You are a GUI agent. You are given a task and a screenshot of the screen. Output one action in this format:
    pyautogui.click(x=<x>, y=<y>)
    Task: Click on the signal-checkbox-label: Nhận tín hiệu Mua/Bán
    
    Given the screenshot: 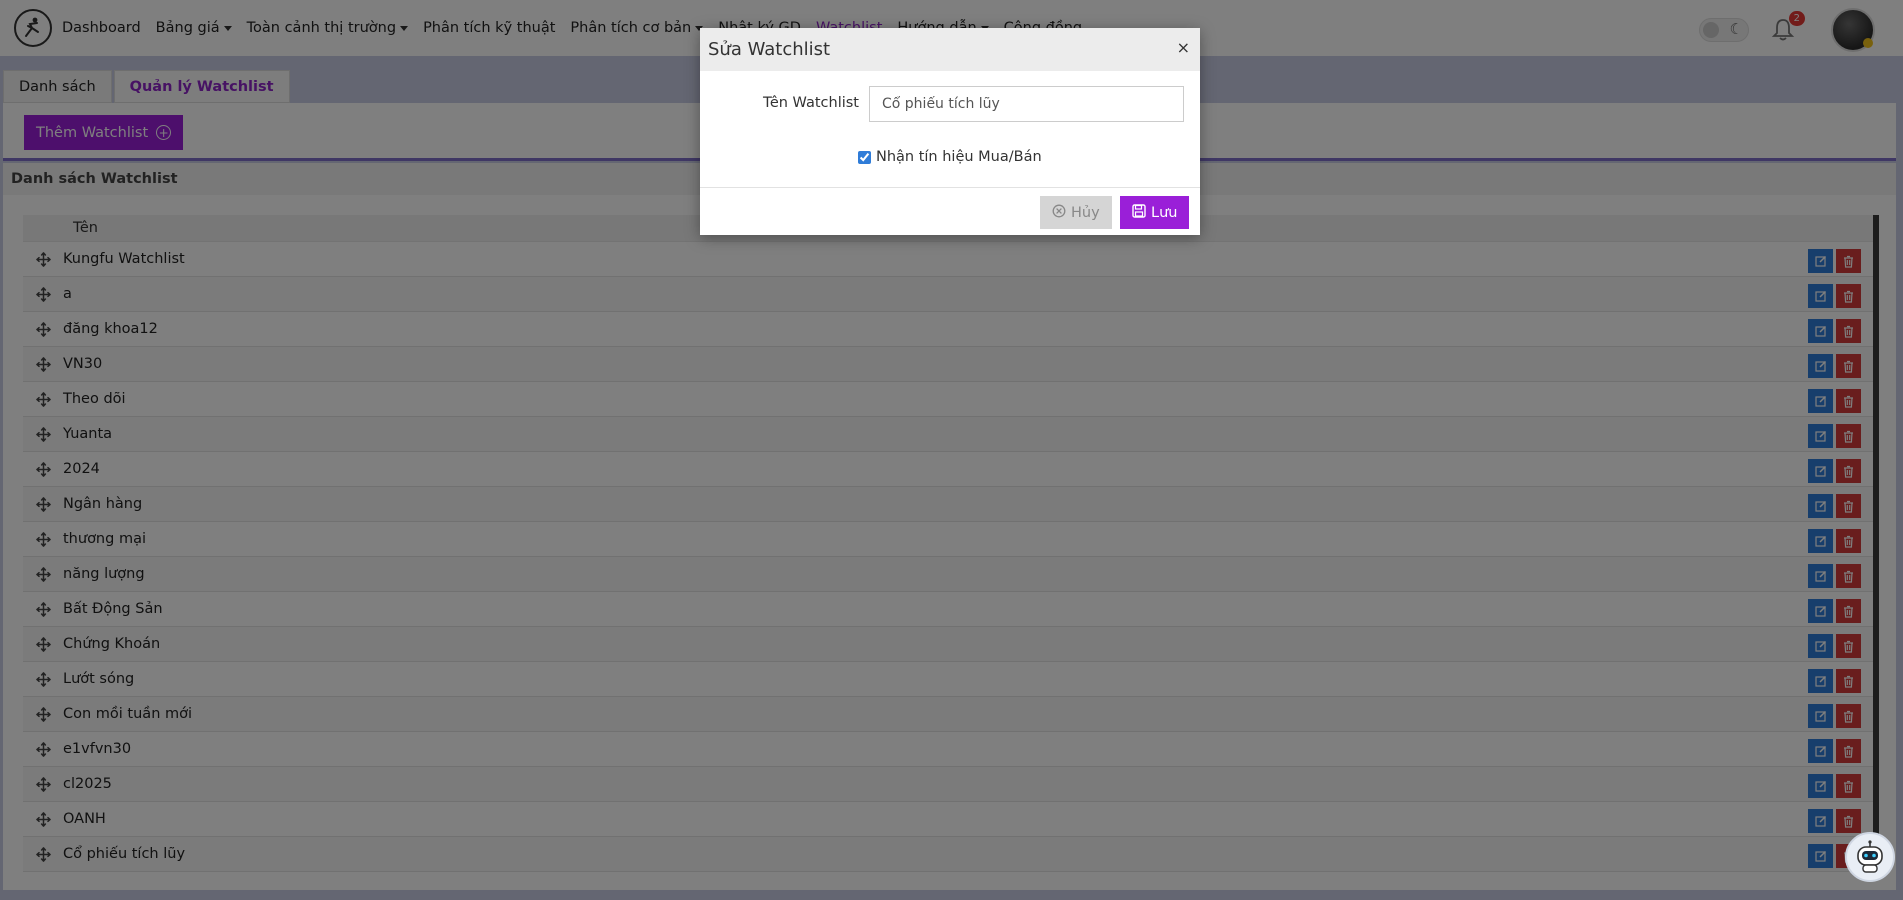 What is the action you would take?
    pyautogui.click(x=959, y=157)
    